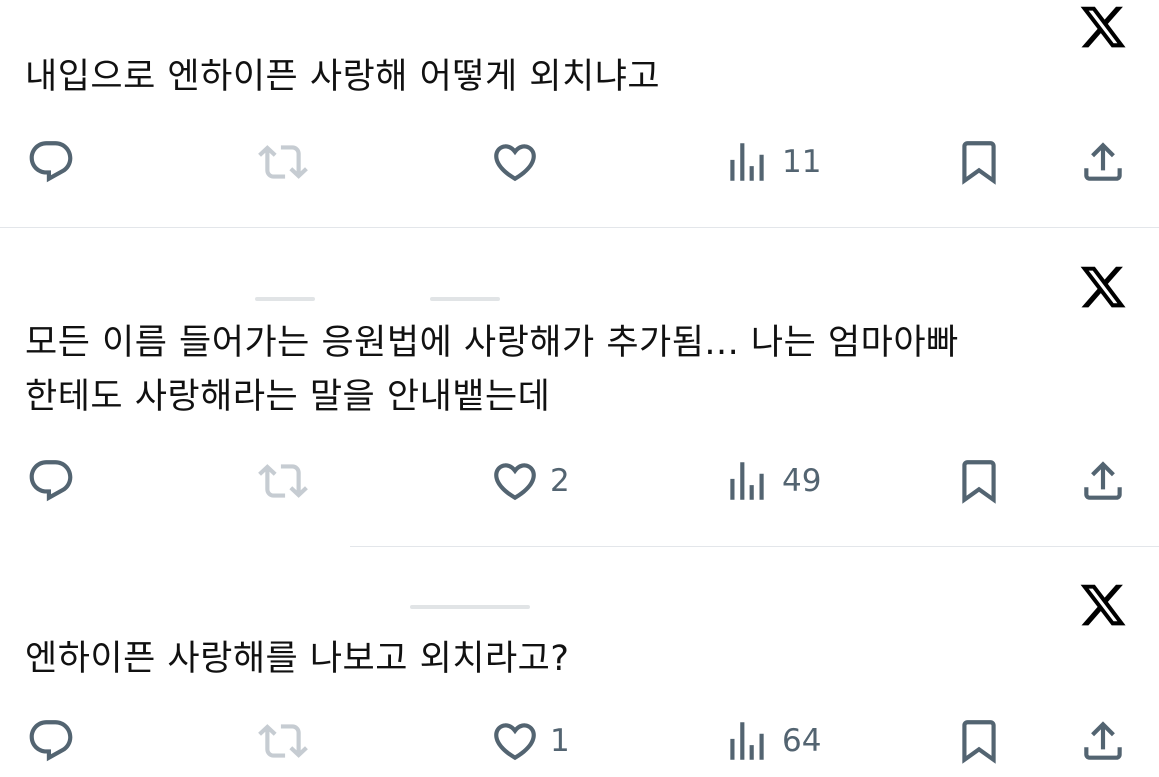  What do you see at coordinates (579, 481) in the screenshot?
I see `tweet-actions: 2 49` at bounding box center [579, 481].